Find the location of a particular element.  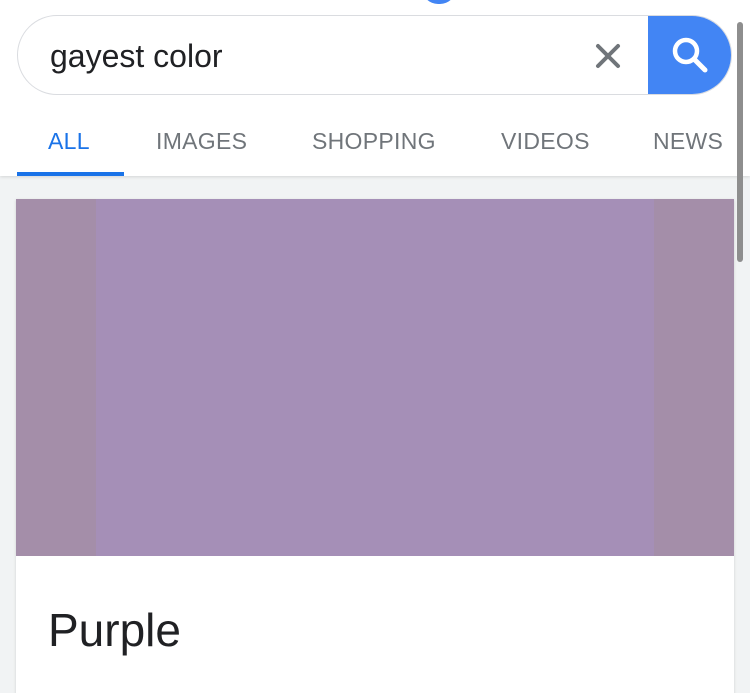

clear-search-button is located at coordinates (608, 56).